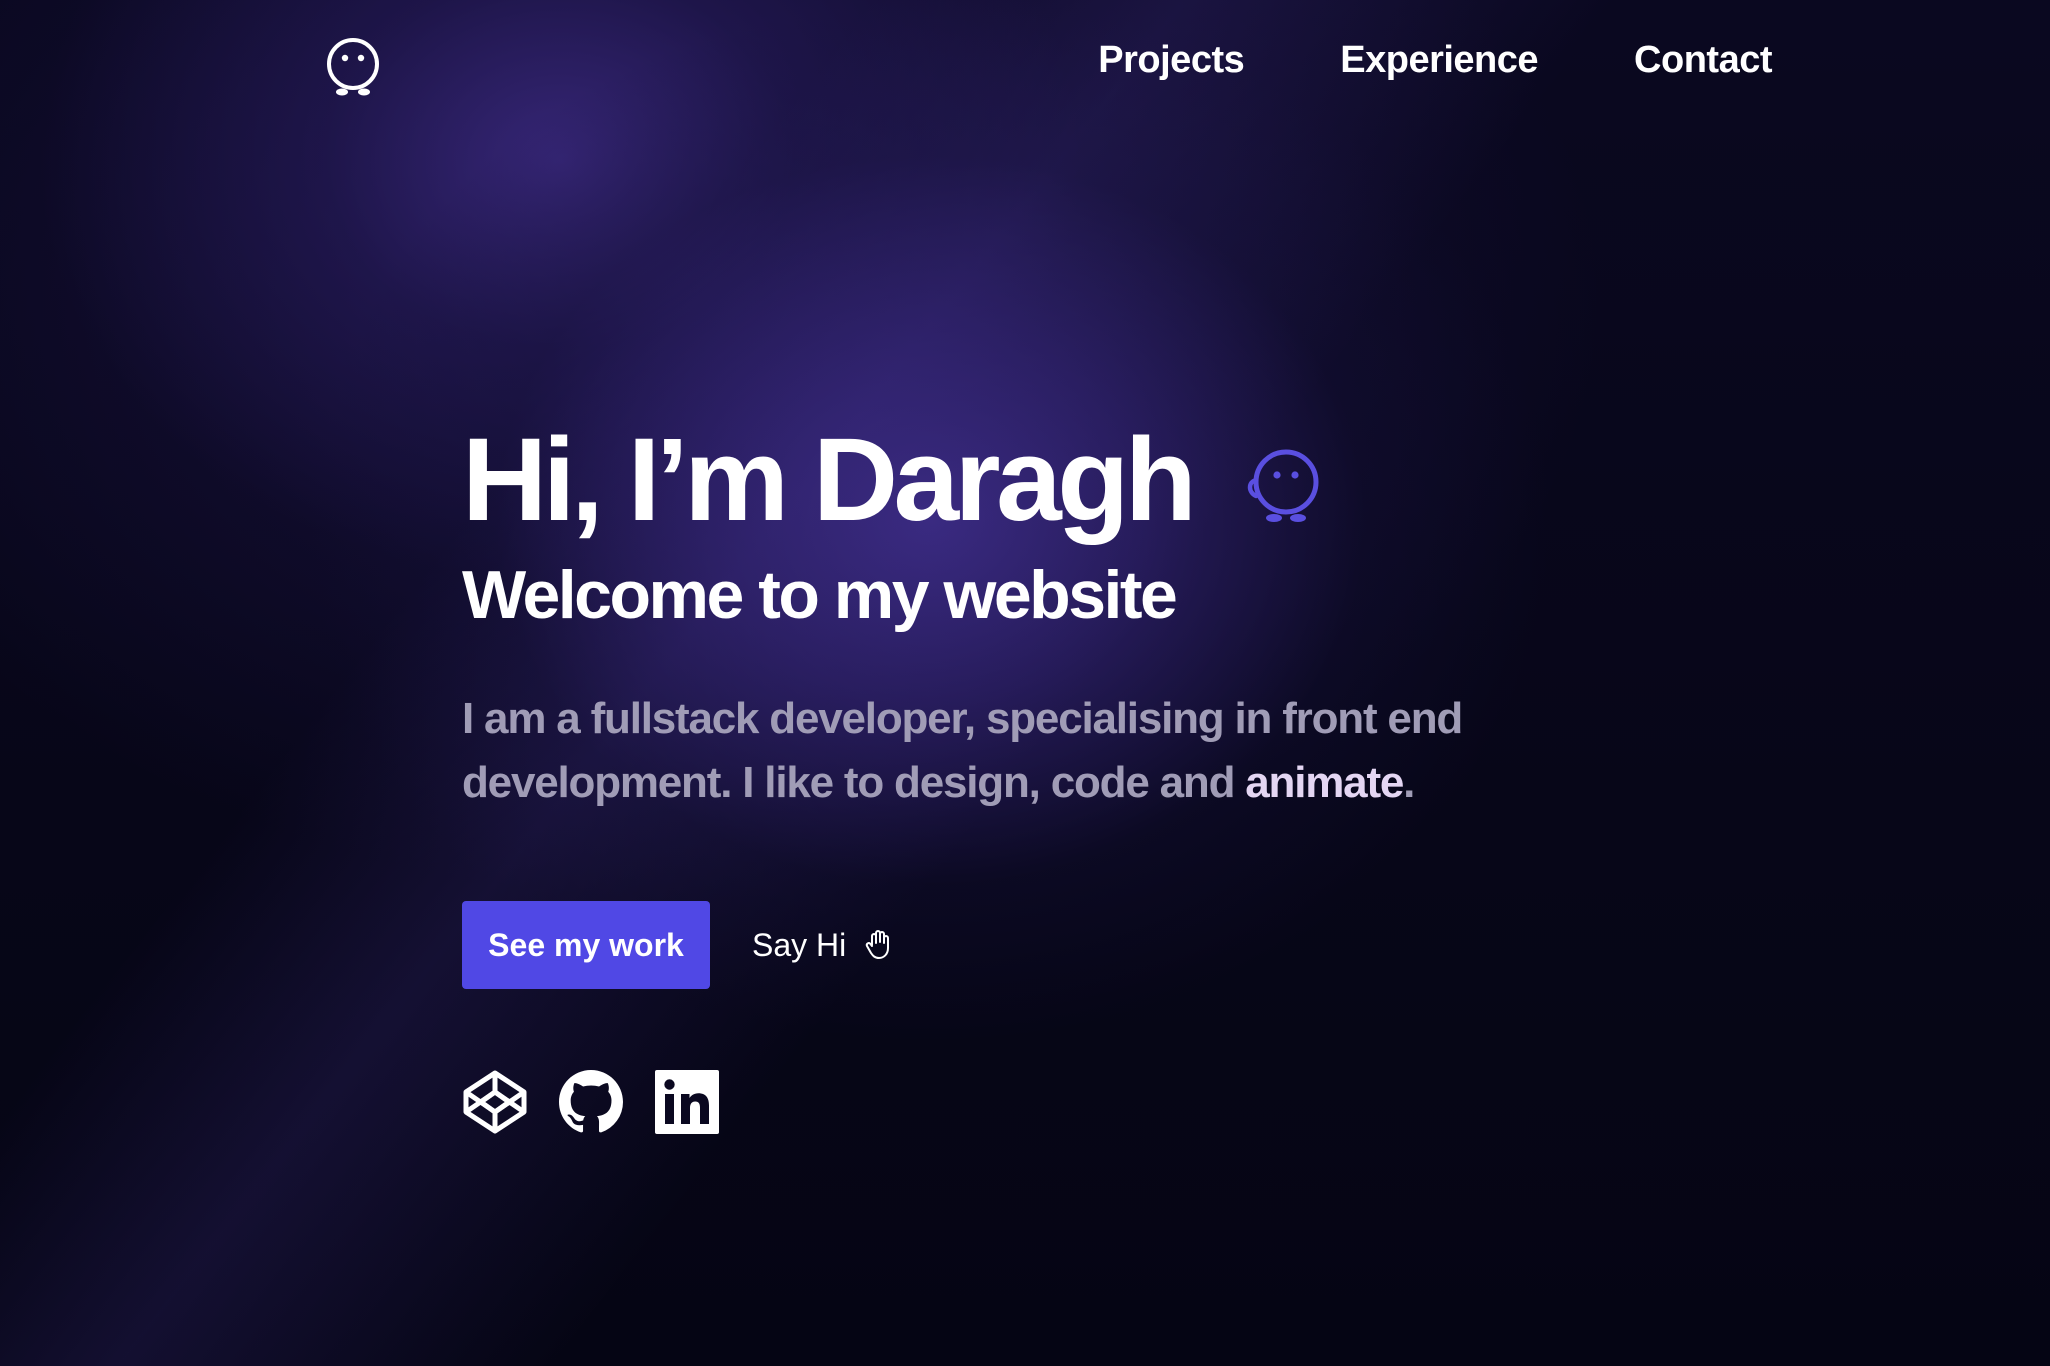 Image resolution: width=2050 pixels, height=1366 pixels. What do you see at coordinates (1409, 782) in the screenshot?
I see `intro-end: .` at bounding box center [1409, 782].